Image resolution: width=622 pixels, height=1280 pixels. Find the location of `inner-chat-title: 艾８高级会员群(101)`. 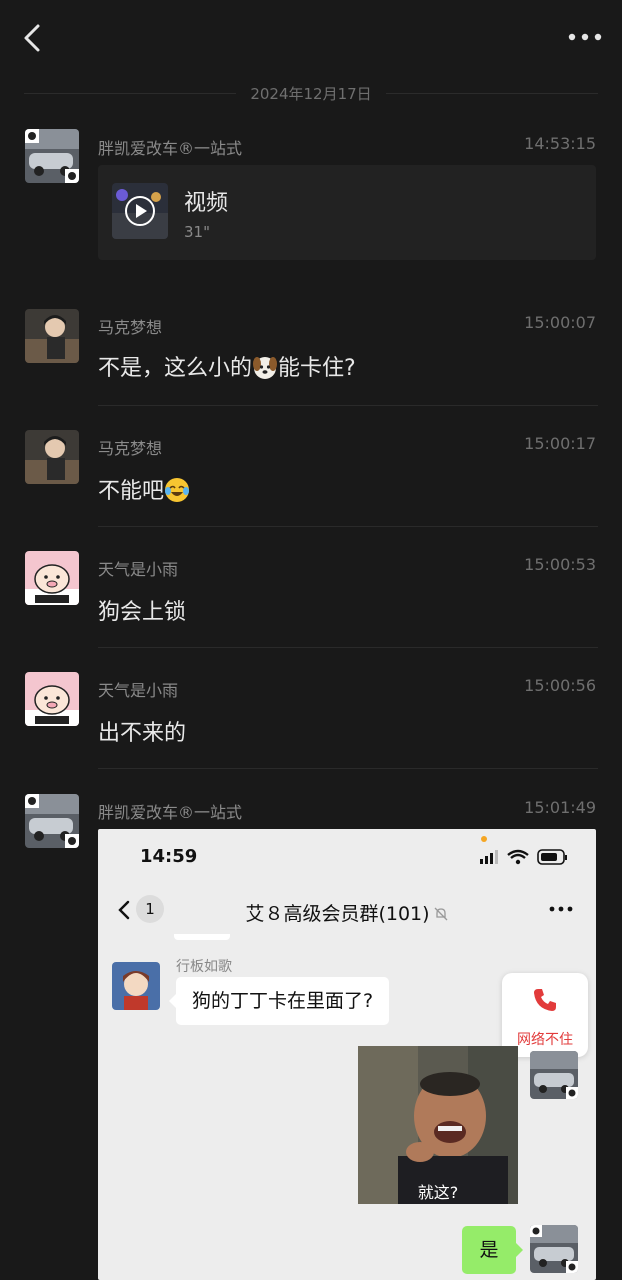

inner-chat-title: 艾８高级会员群(101) is located at coordinates (347, 912).